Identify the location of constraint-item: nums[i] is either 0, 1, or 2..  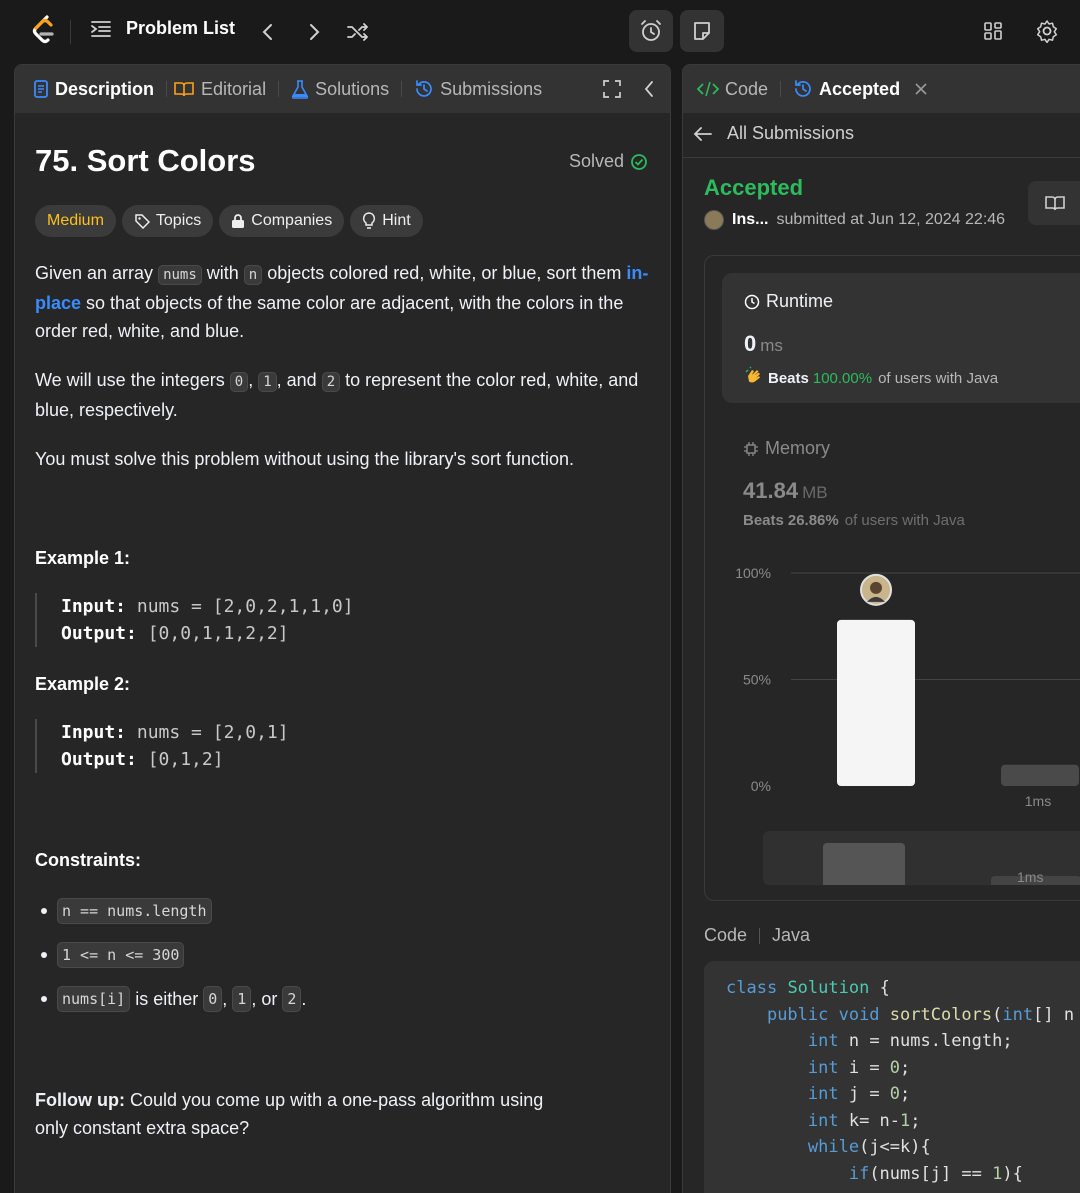
(170, 999).